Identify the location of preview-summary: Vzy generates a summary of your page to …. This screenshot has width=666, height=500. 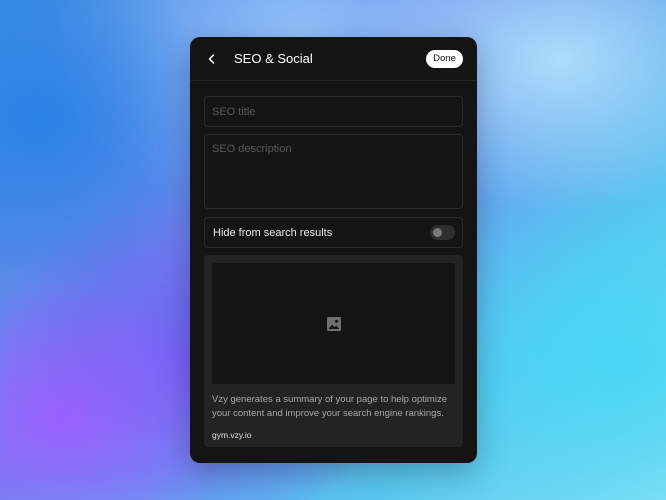
(329, 406).